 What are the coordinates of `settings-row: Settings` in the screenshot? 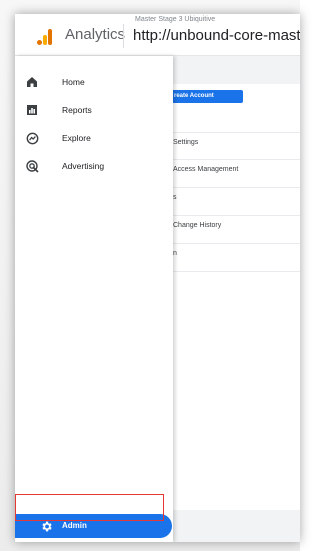 It's located at (232, 146).